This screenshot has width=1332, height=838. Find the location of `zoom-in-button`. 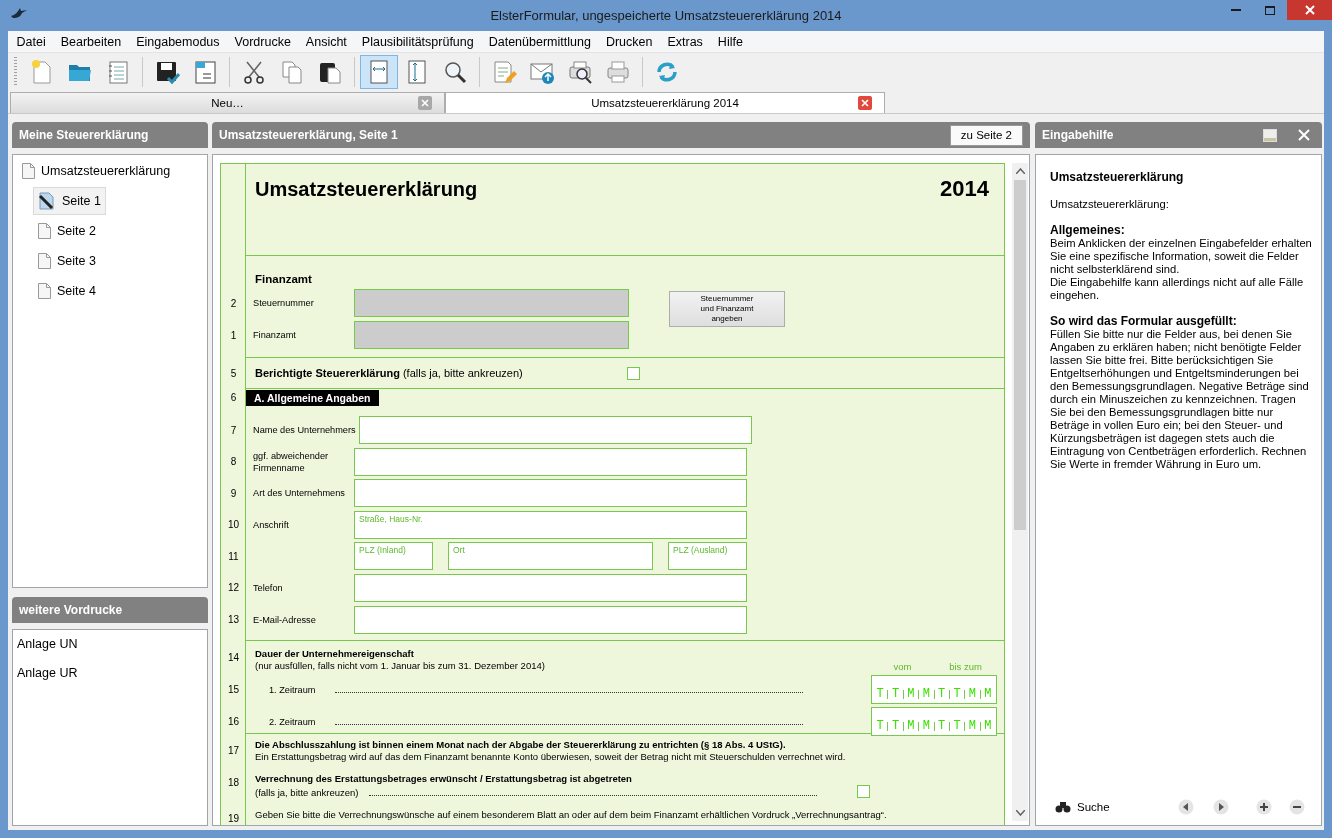

zoom-in-button is located at coordinates (1264, 807).